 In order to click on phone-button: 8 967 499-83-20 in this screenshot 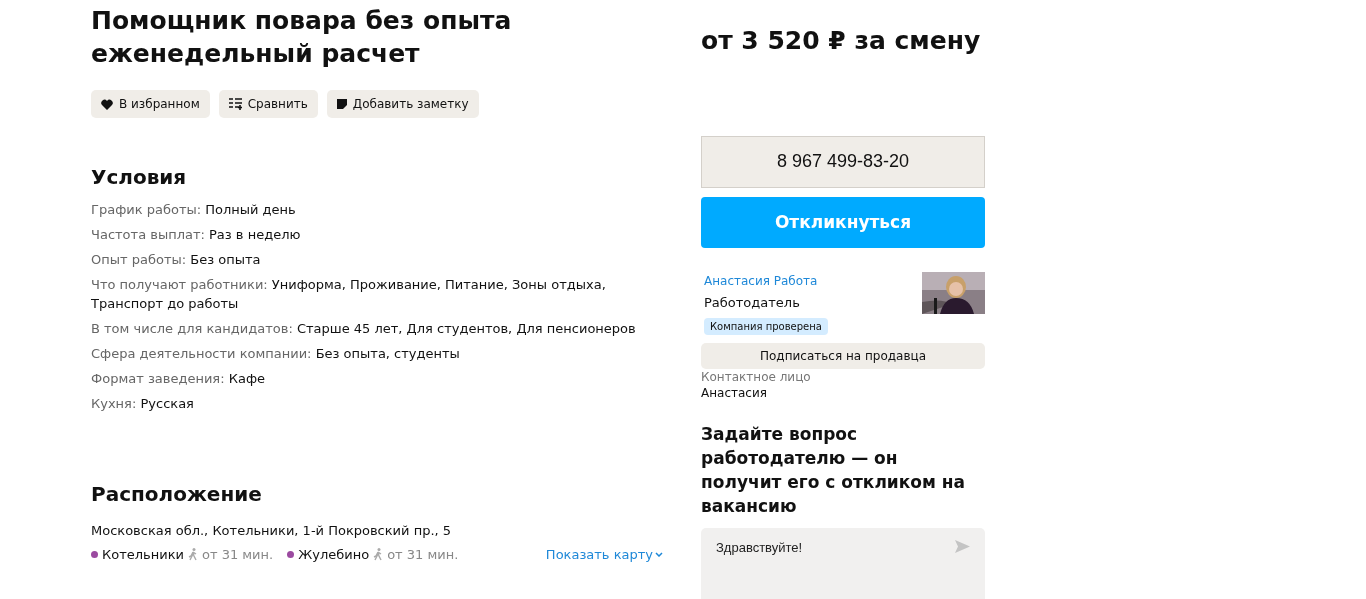, I will do `click(843, 162)`.